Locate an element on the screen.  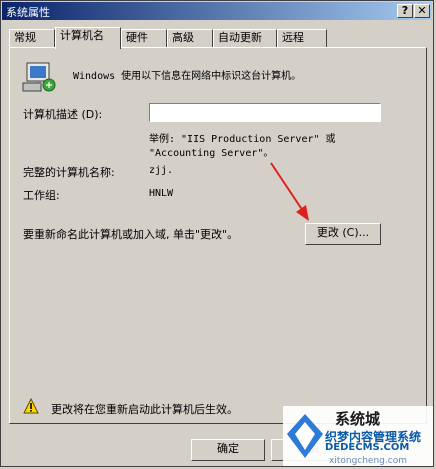
watermark-line2: DEDECMS.COM is located at coordinates (367, 447).